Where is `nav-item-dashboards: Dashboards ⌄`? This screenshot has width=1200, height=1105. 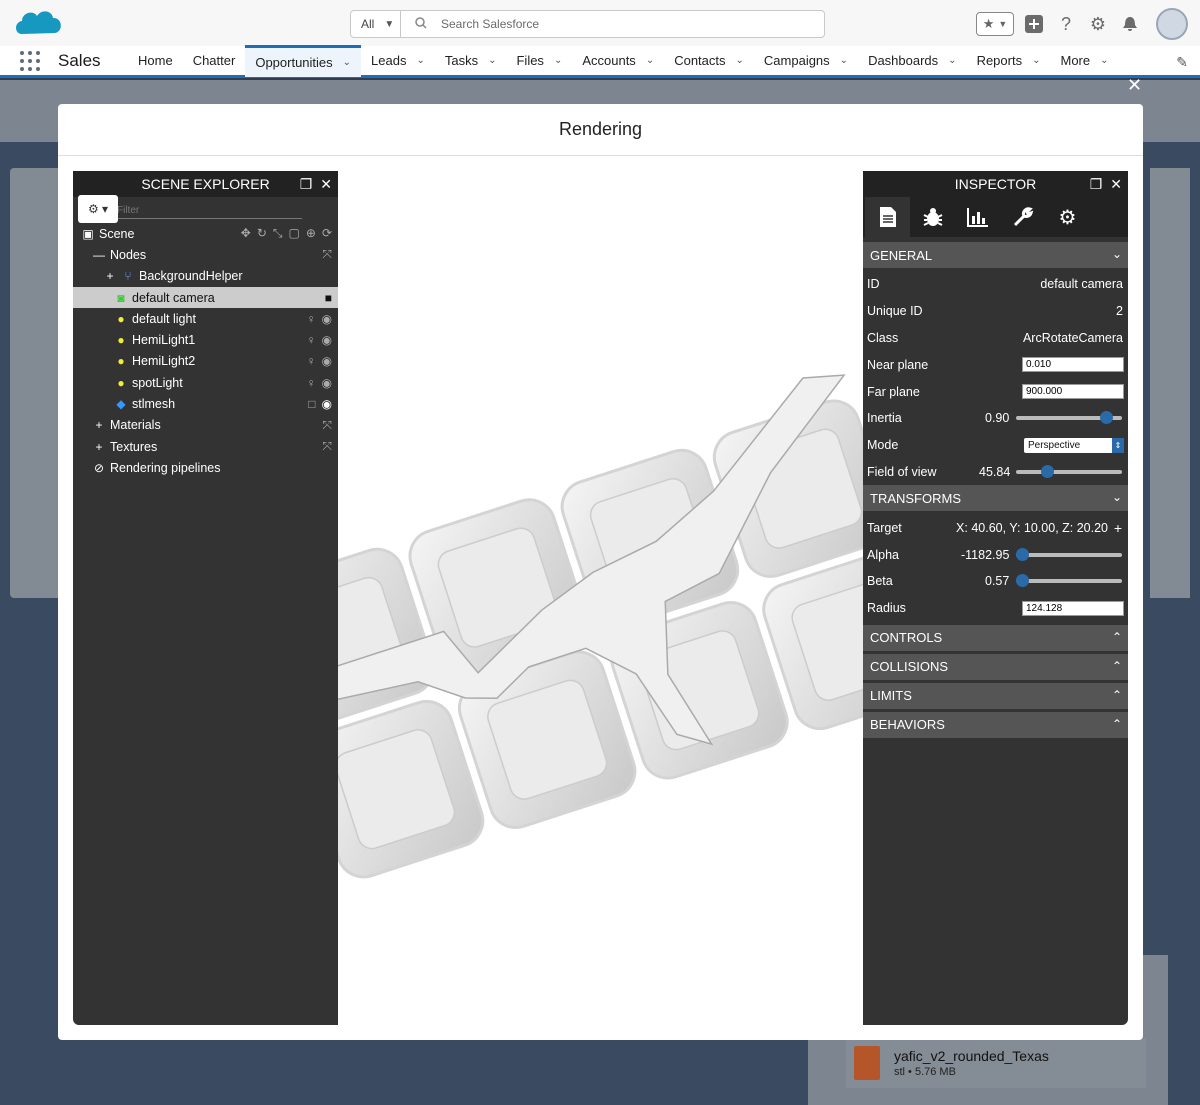
nav-item-dashboards: Dashboards ⌄ is located at coordinates (912, 61).